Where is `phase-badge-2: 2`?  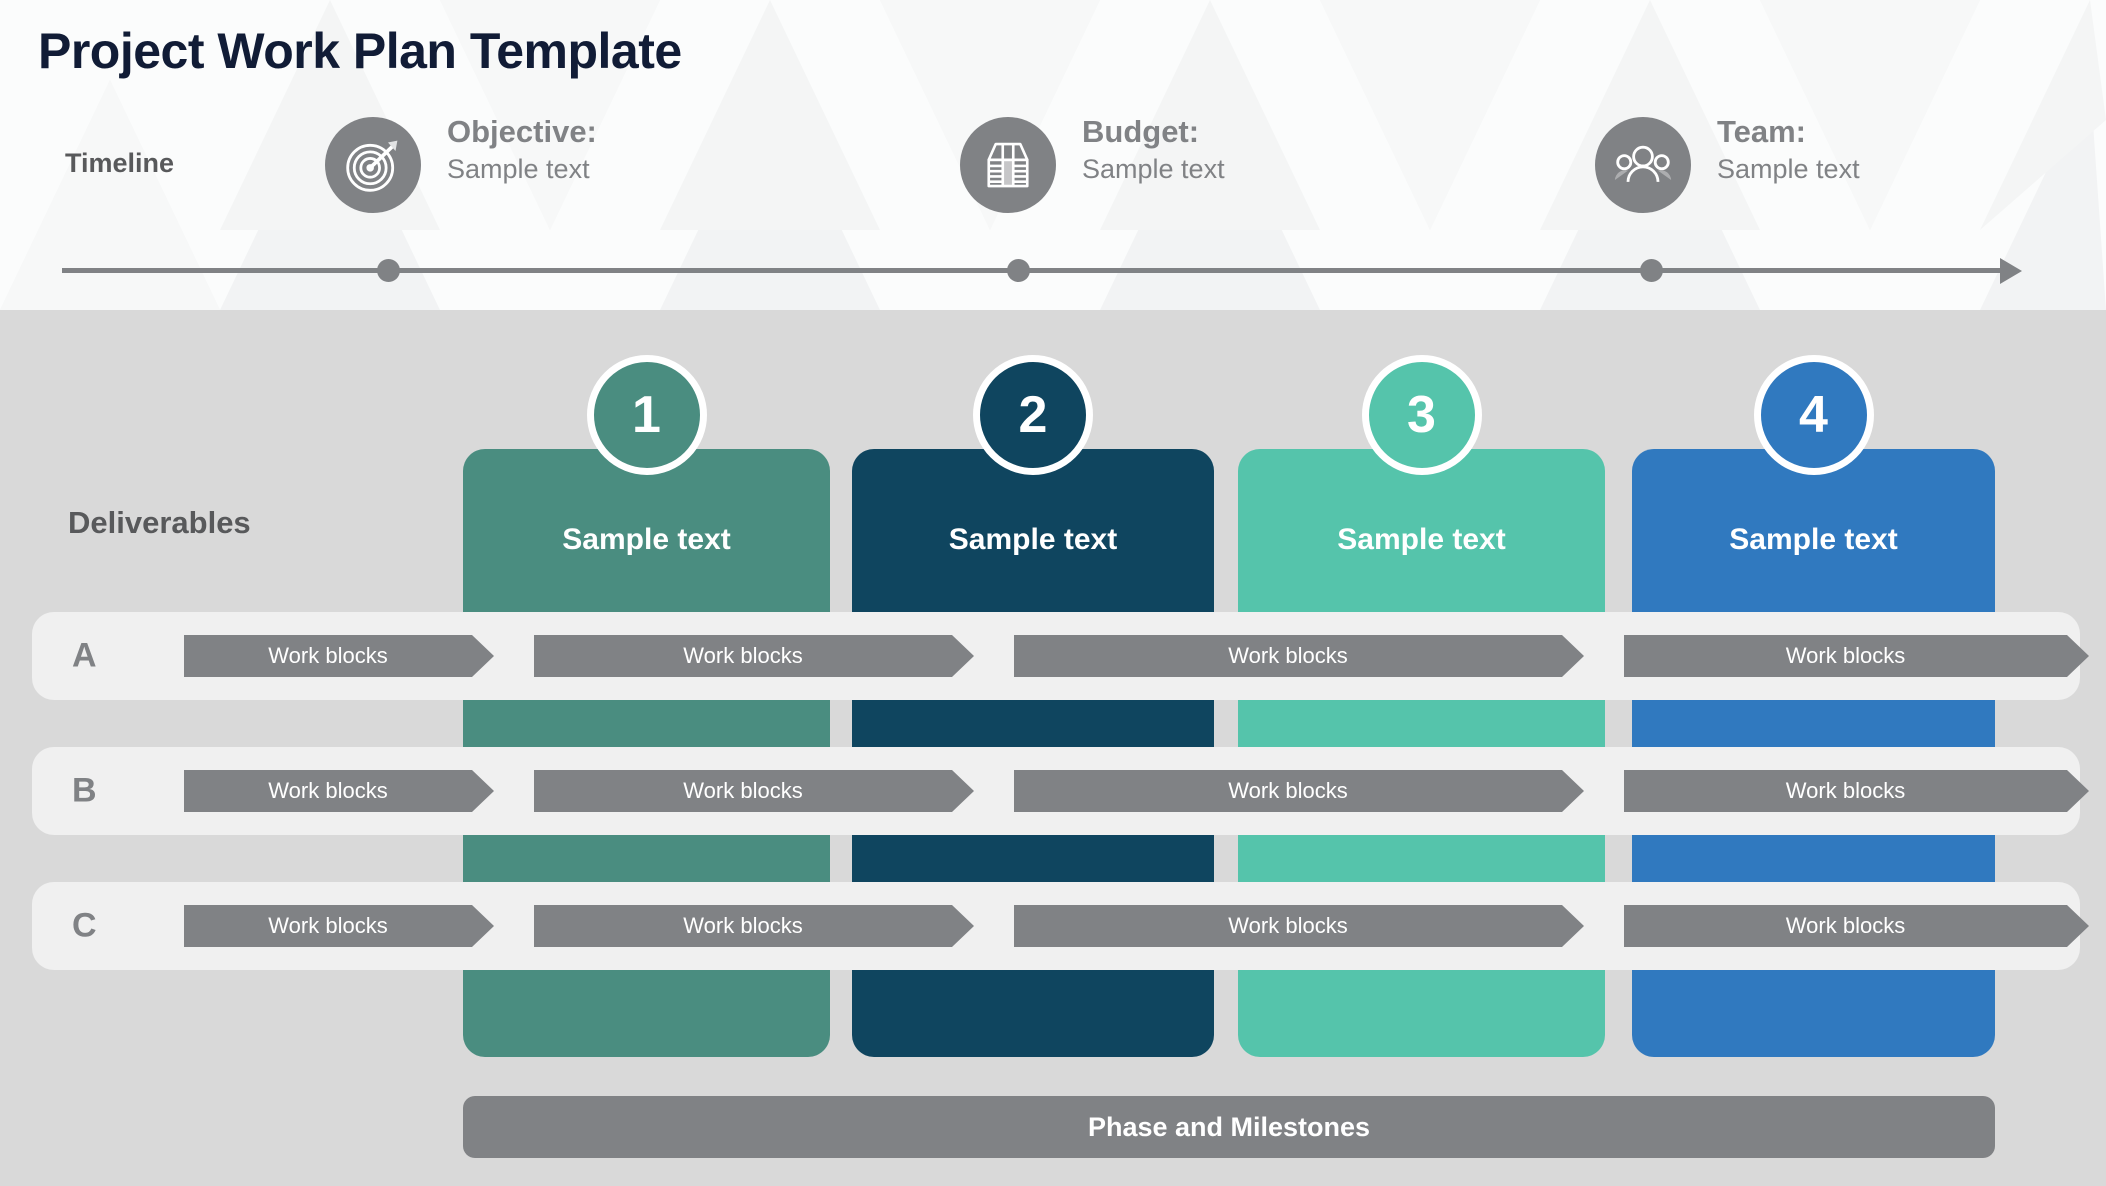 phase-badge-2: 2 is located at coordinates (1033, 415).